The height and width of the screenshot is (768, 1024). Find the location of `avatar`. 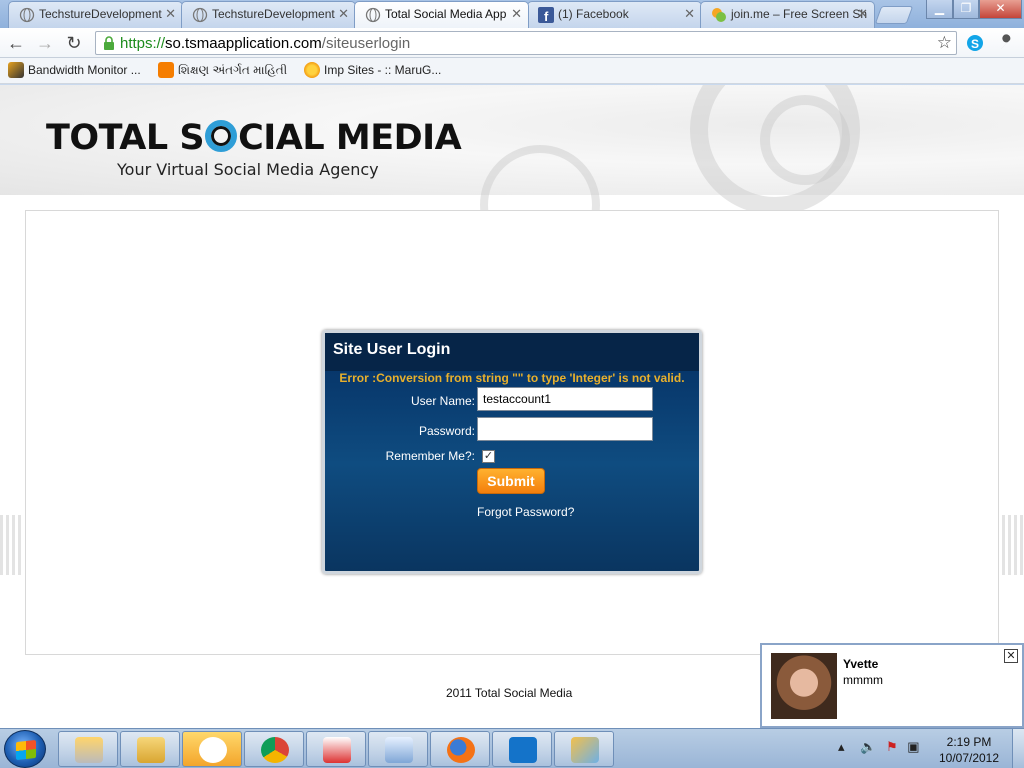

avatar is located at coordinates (804, 686).